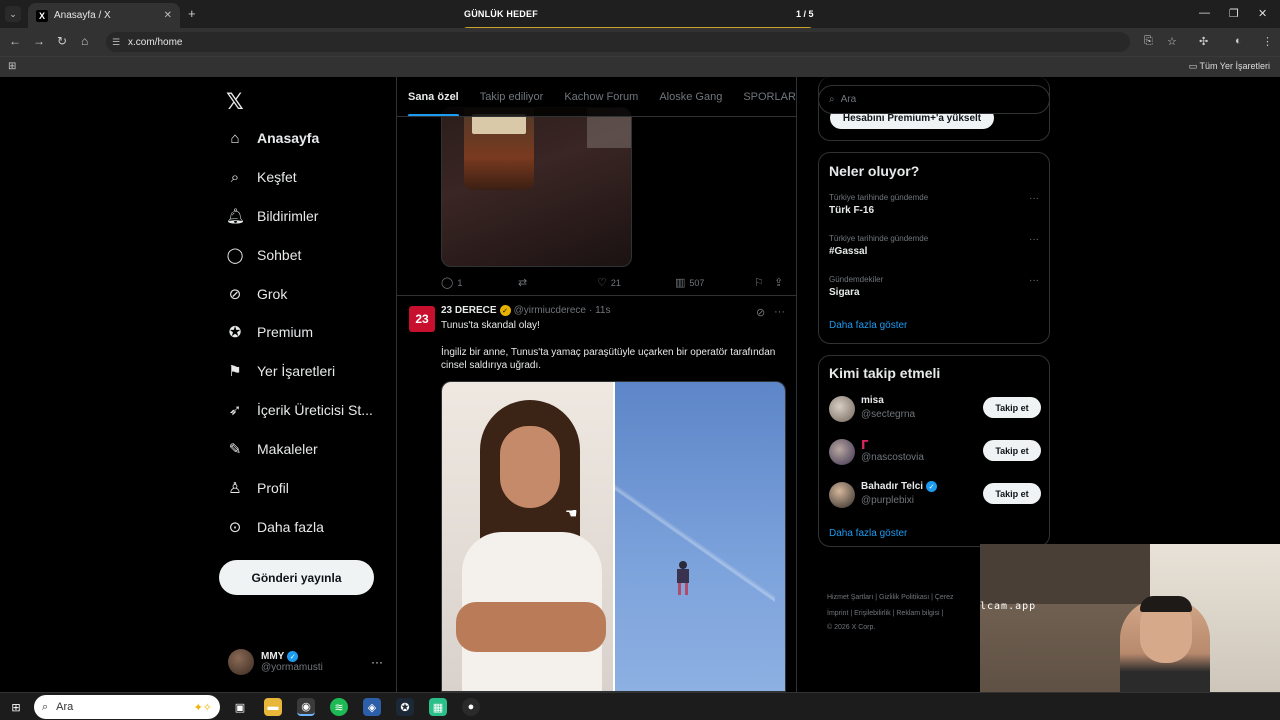  I want to click on taskbar-search-input: ⌕ Ara ✦✧, so click(127, 707).